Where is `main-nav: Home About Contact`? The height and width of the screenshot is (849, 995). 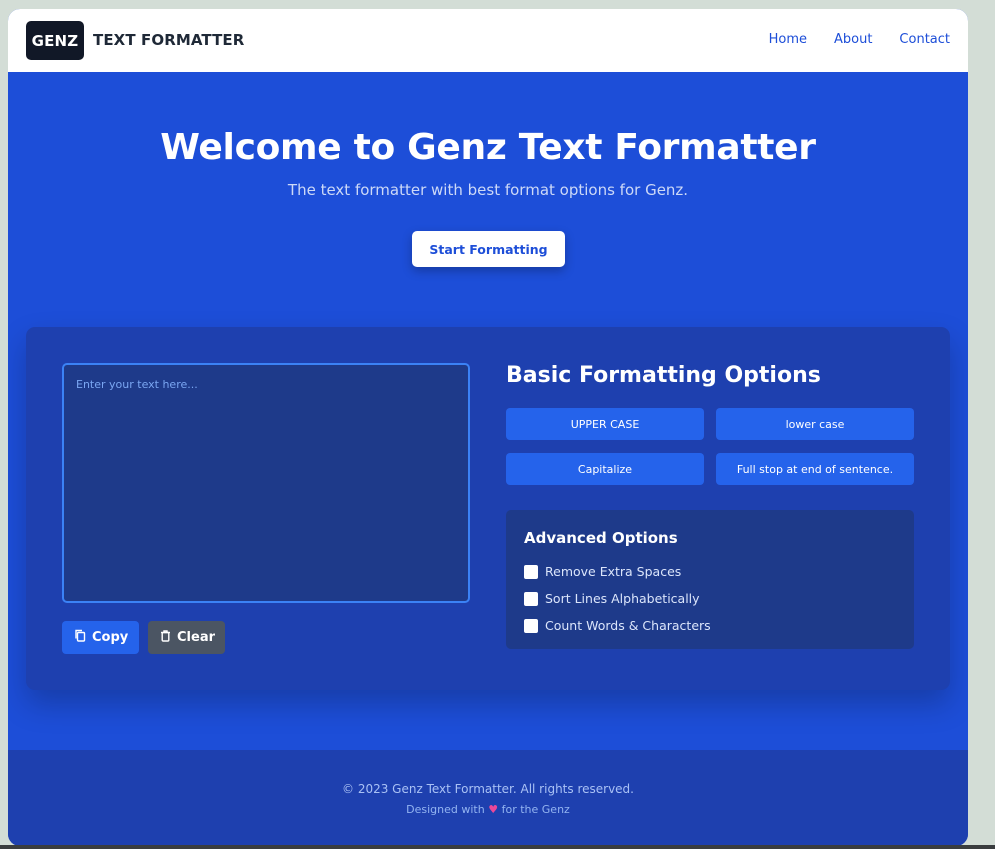
main-nav: Home About Contact is located at coordinates (859, 39).